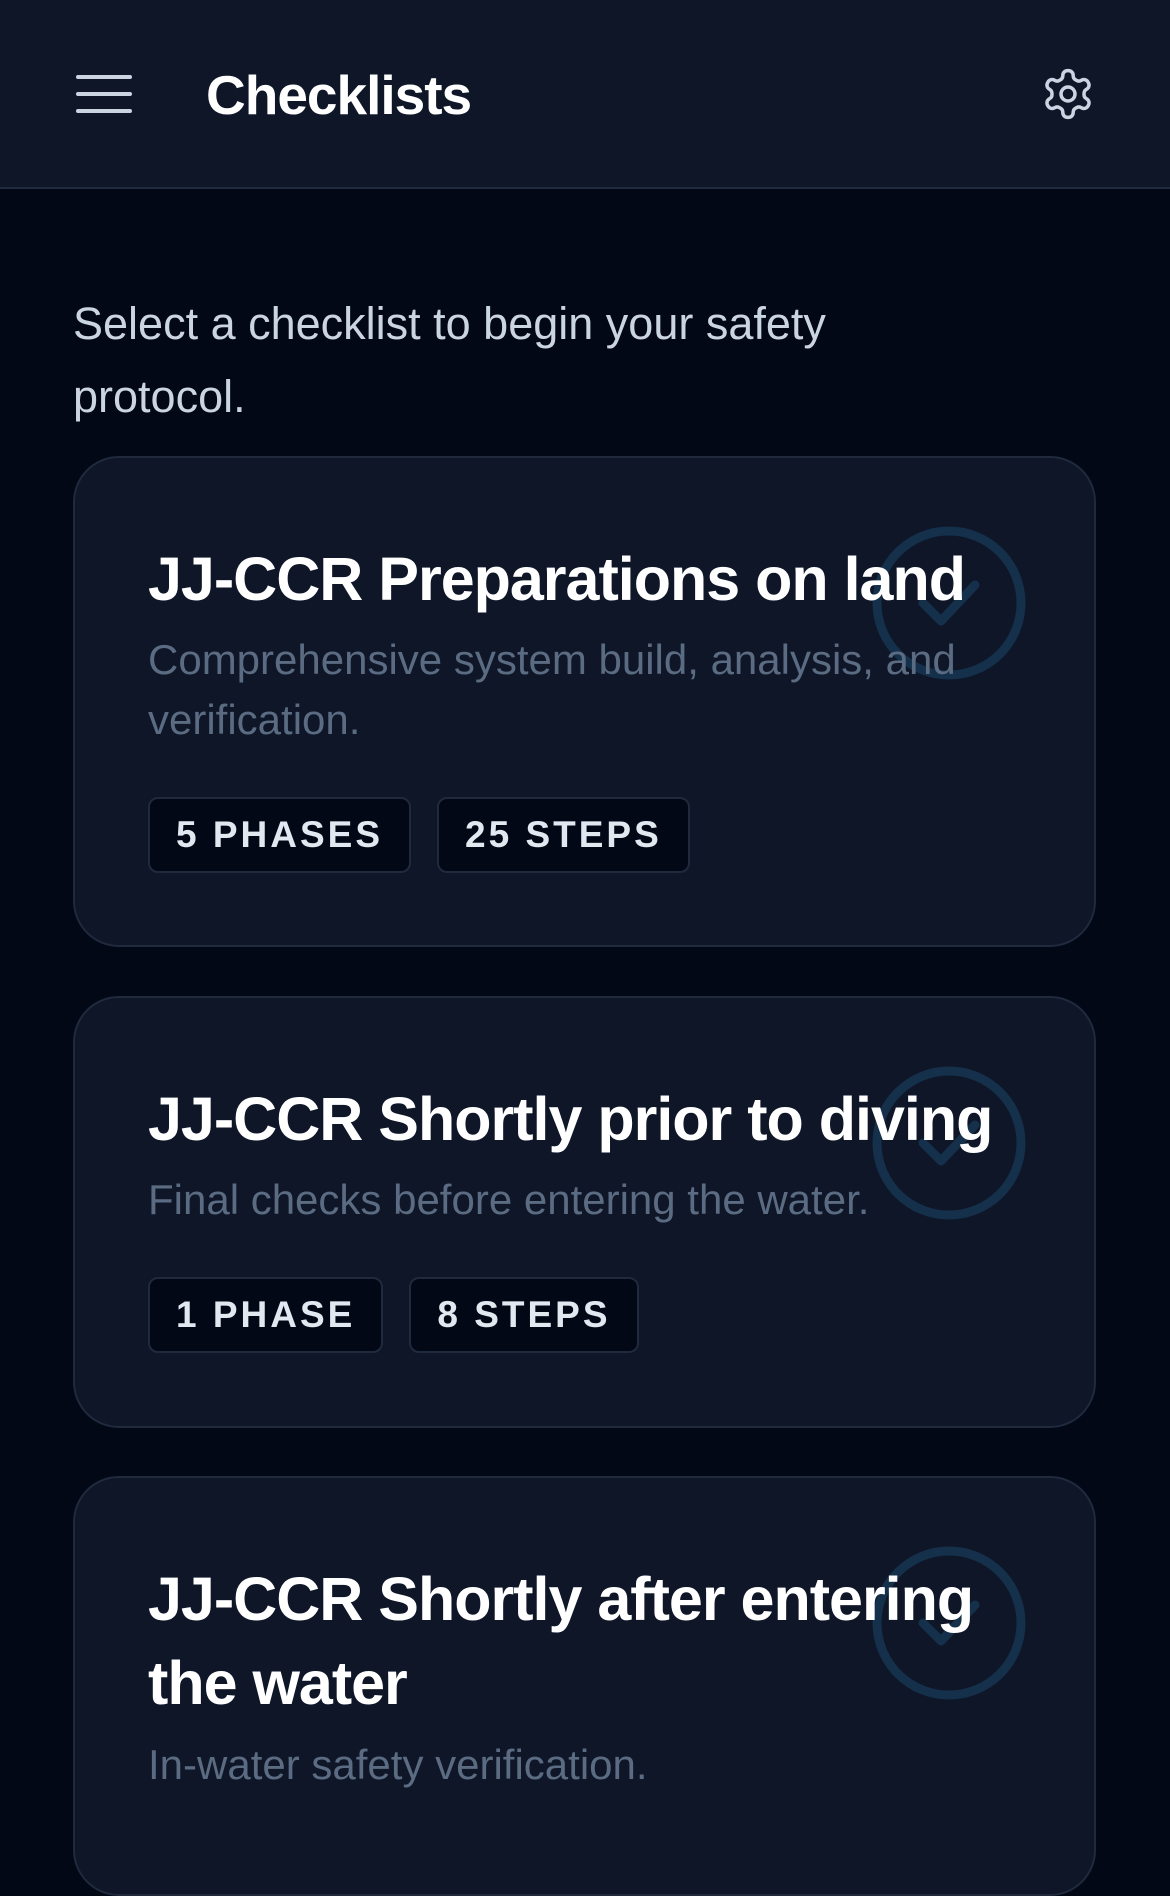 Image resolution: width=1170 pixels, height=1896 pixels. I want to click on page-title: Checklists, so click(339, 95).